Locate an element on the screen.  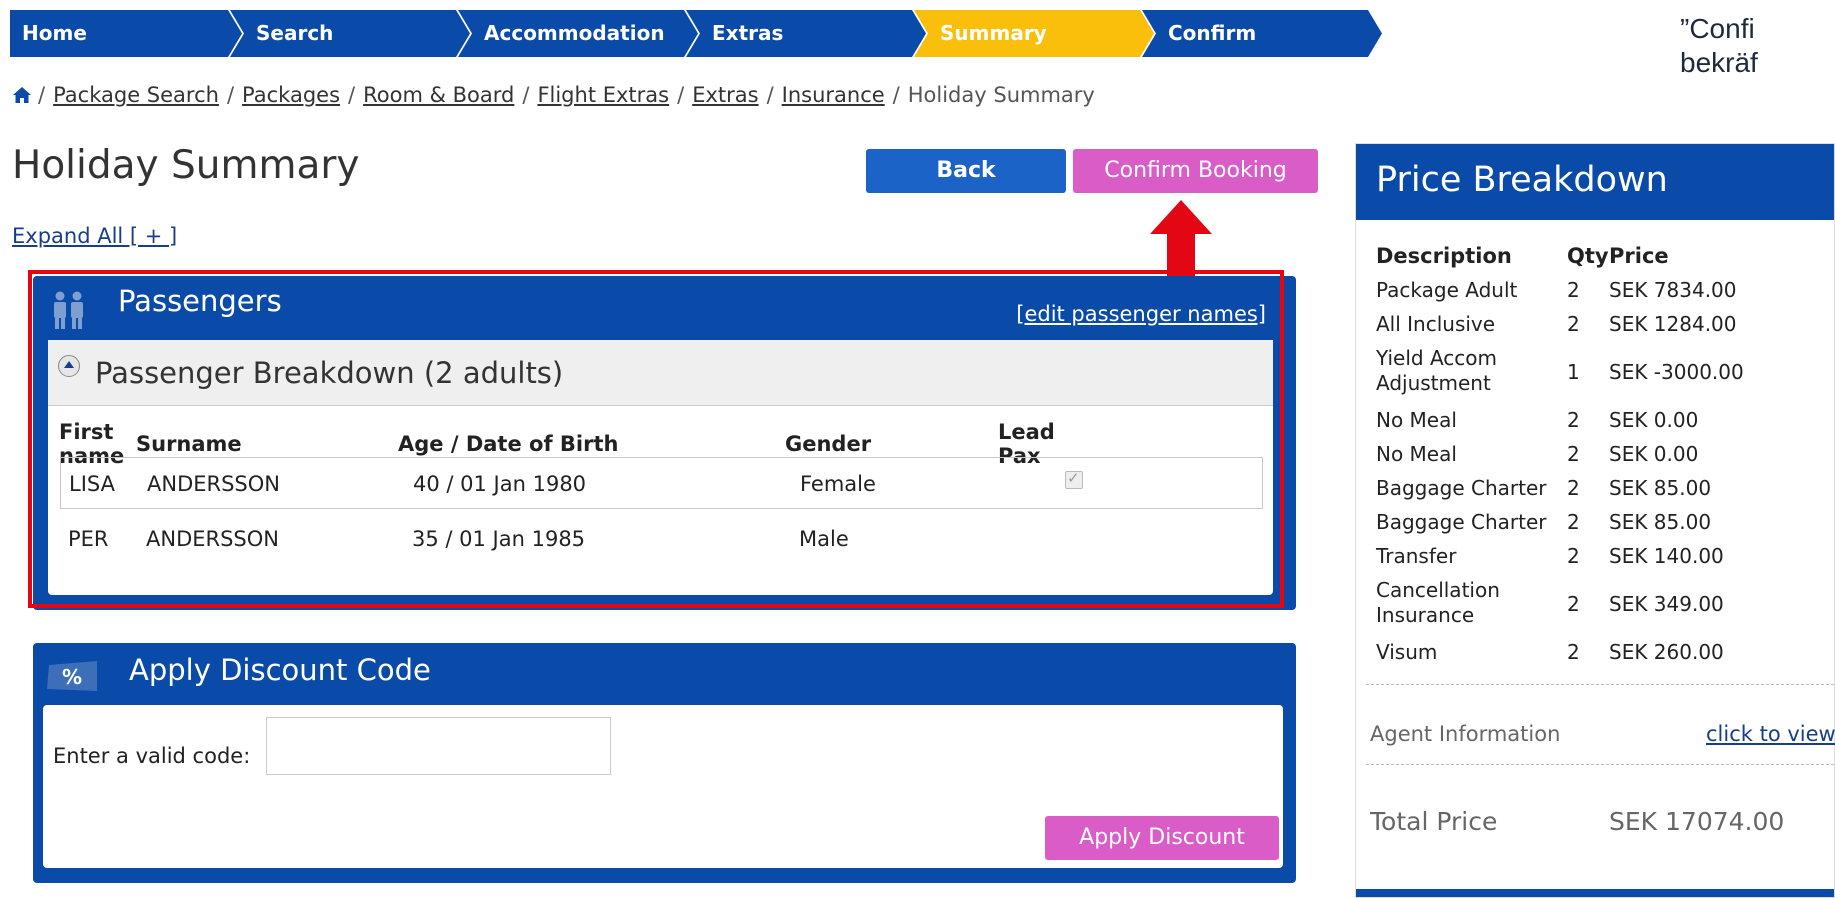
breadcrumb-room-board: Room & Board is located at coordinates (438, 95).